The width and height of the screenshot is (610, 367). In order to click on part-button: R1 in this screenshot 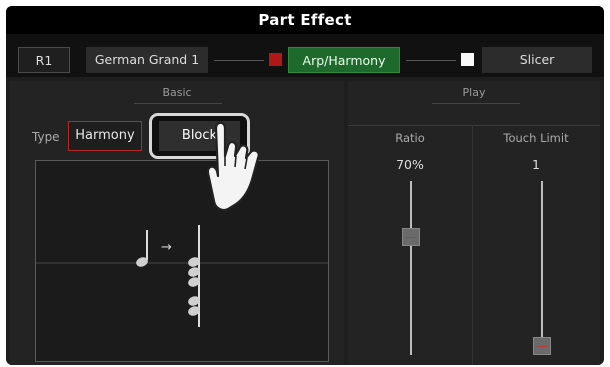, I will do `click(44, 60)`.